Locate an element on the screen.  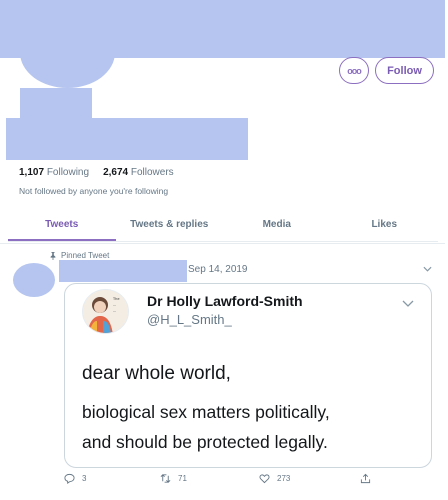
like-action: 273 is located at coordinates (274, 478).